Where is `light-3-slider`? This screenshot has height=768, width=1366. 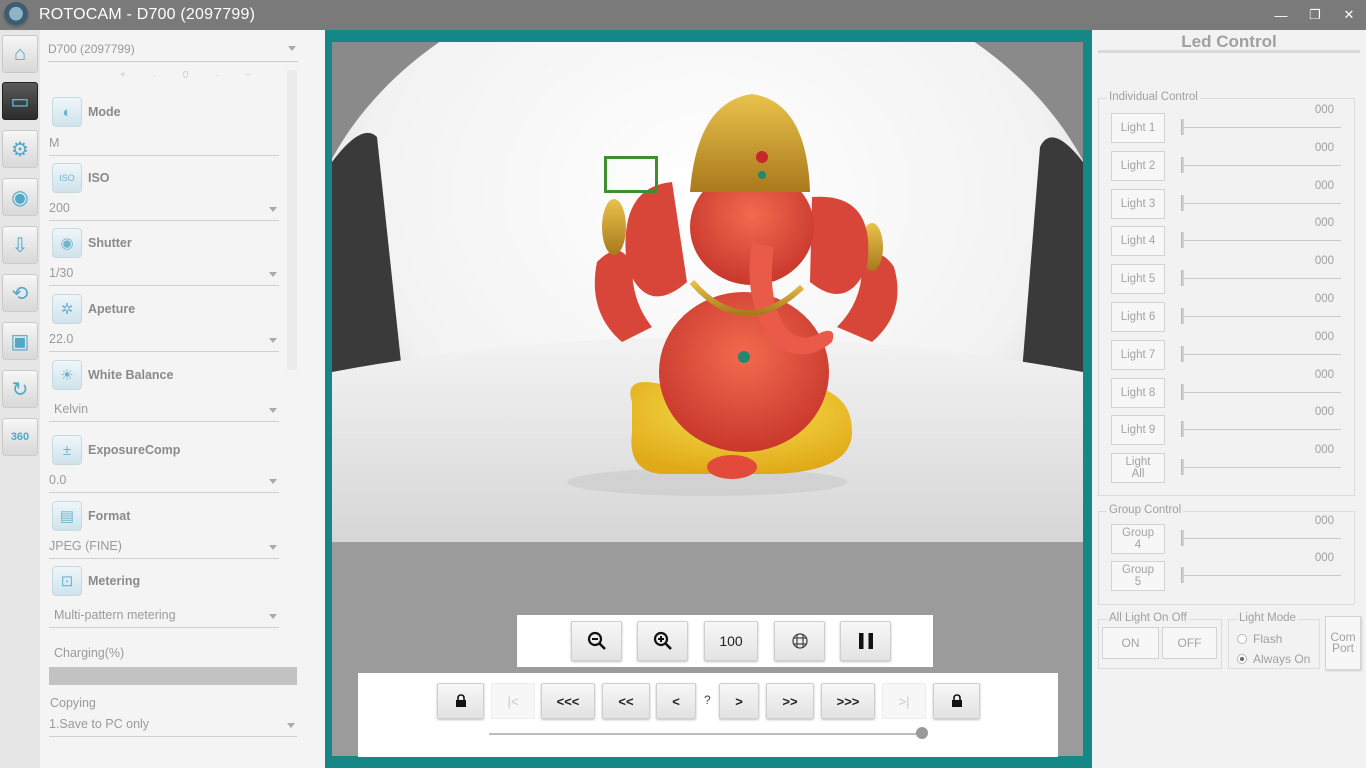
light-3-slider is located at coordinates (1262, 203).